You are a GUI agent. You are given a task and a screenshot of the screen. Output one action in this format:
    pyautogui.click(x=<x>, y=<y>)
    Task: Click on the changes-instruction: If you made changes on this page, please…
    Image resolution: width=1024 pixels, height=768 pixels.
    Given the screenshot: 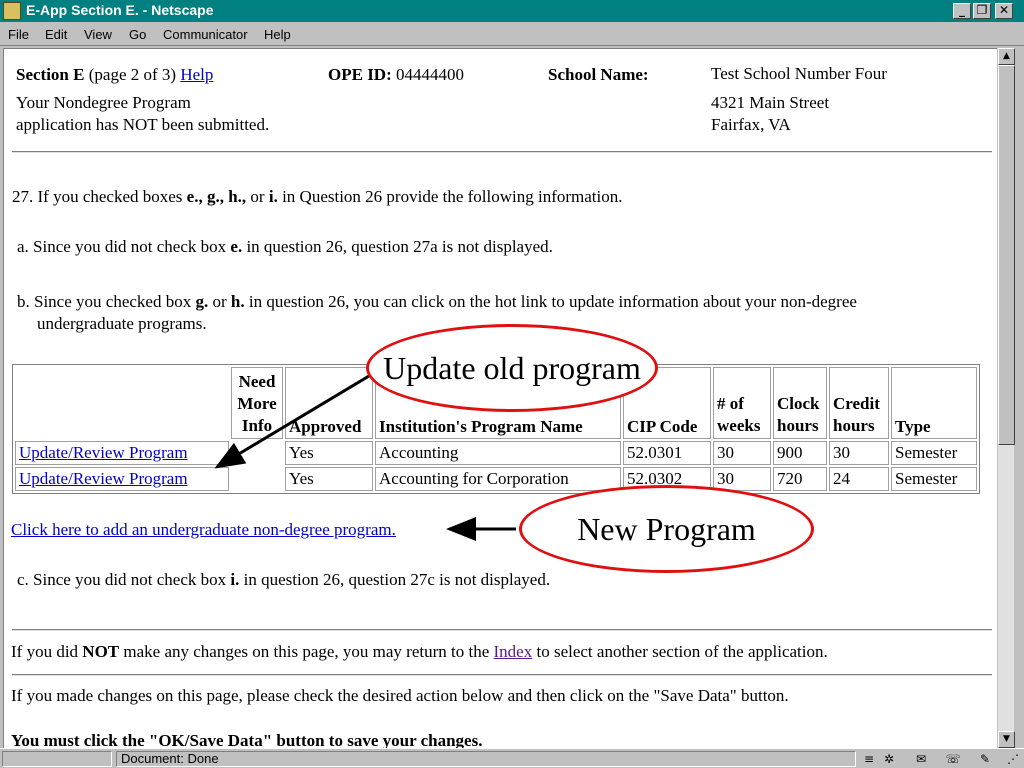 What is the action you would take?
    pyautogui.click(x=400, y=695)
    